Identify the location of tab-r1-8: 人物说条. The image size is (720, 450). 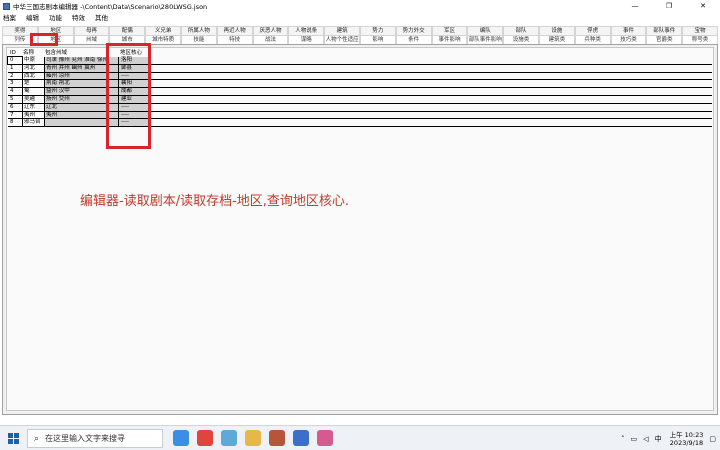
(306, 30).